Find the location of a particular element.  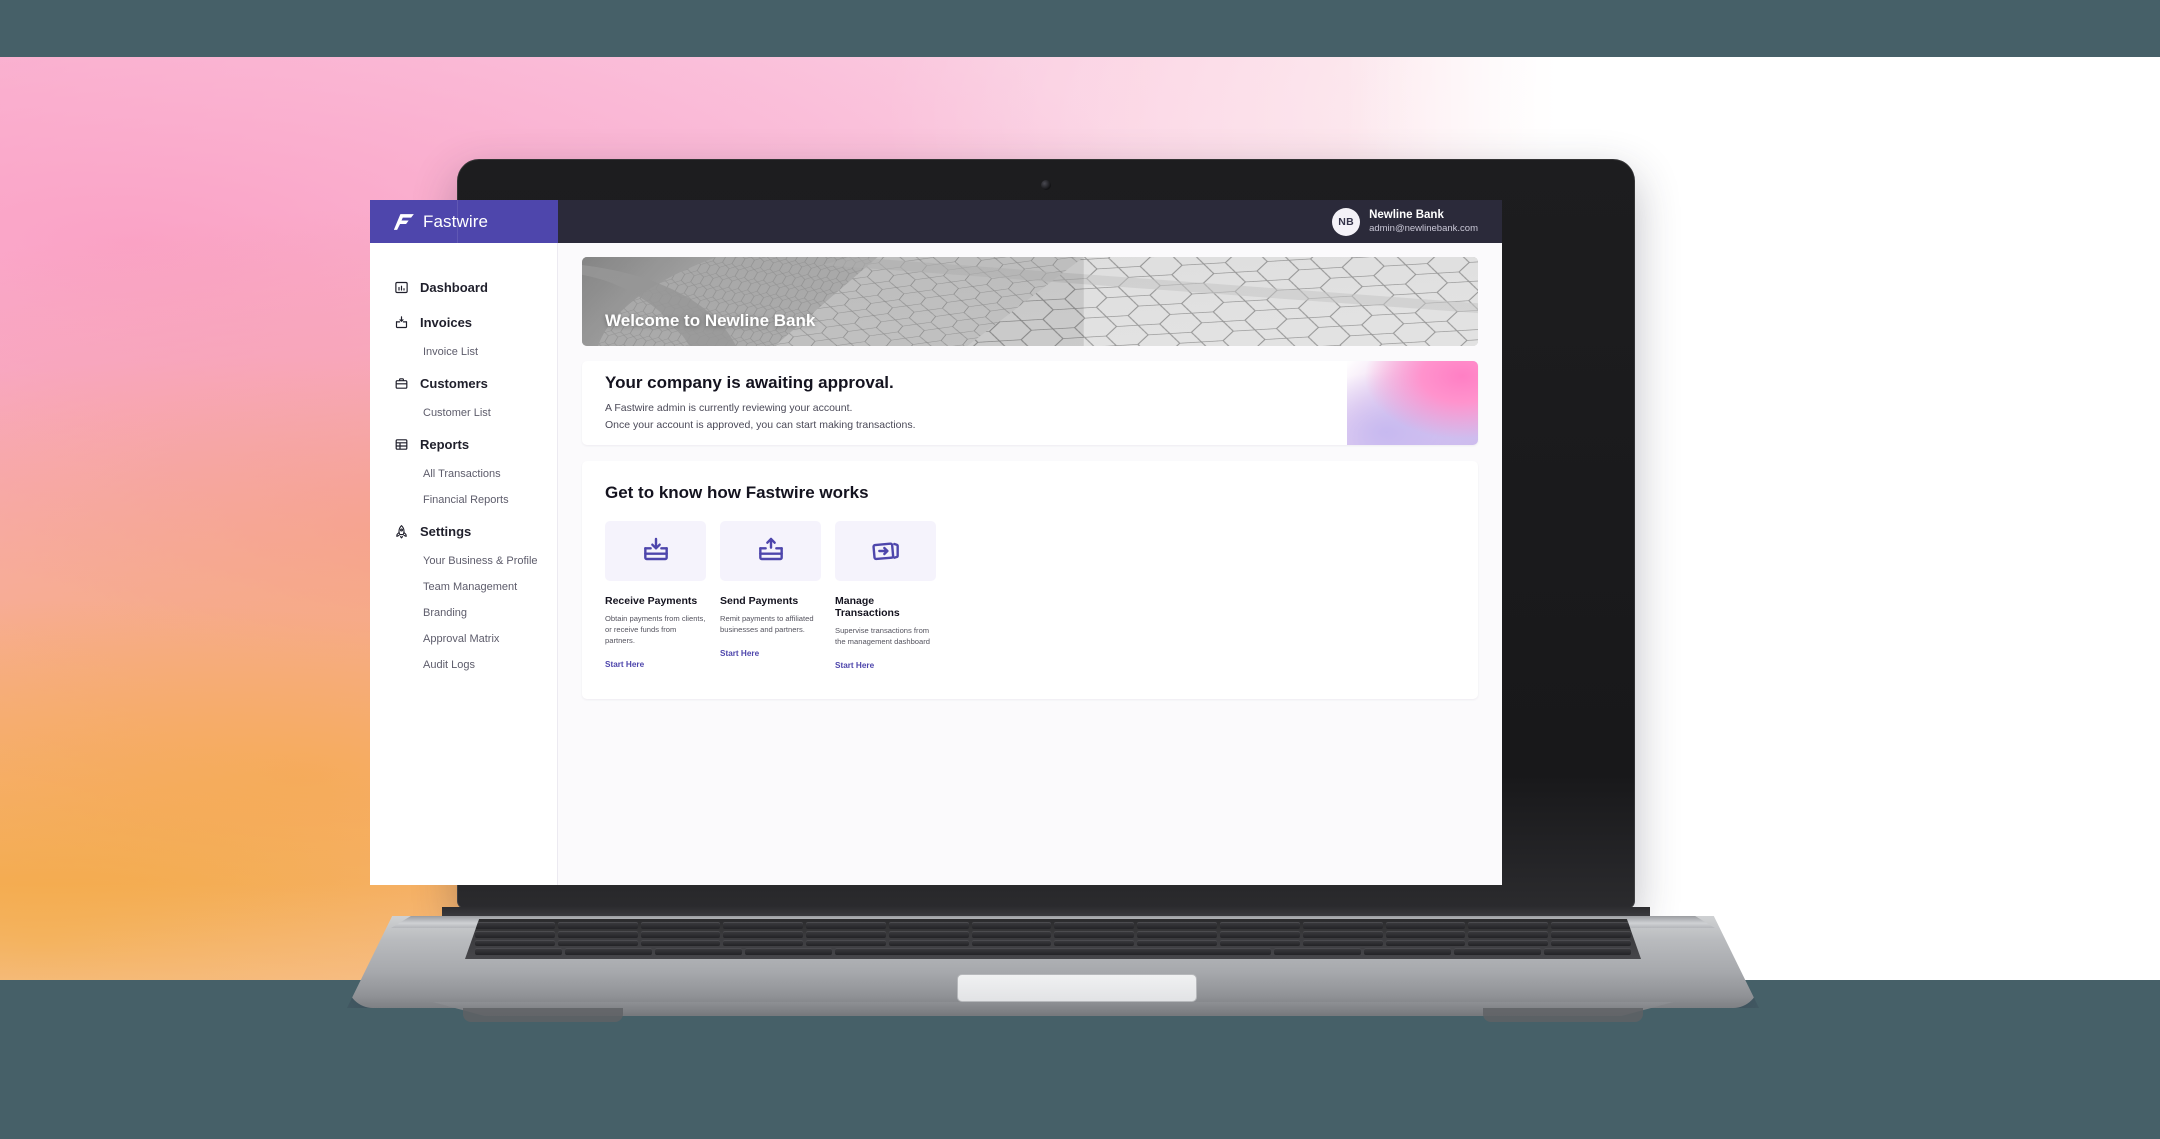

sidebar-item-reports: Reports is located at coordinates (463, 444).